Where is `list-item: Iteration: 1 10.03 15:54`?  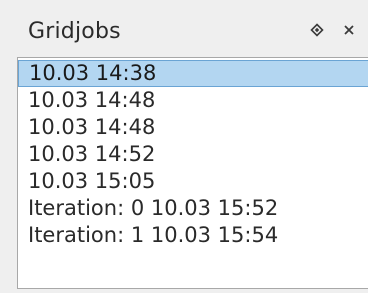
list-item: Iteration: 1 10.03 15:54 is located at coordinates (193, 235).